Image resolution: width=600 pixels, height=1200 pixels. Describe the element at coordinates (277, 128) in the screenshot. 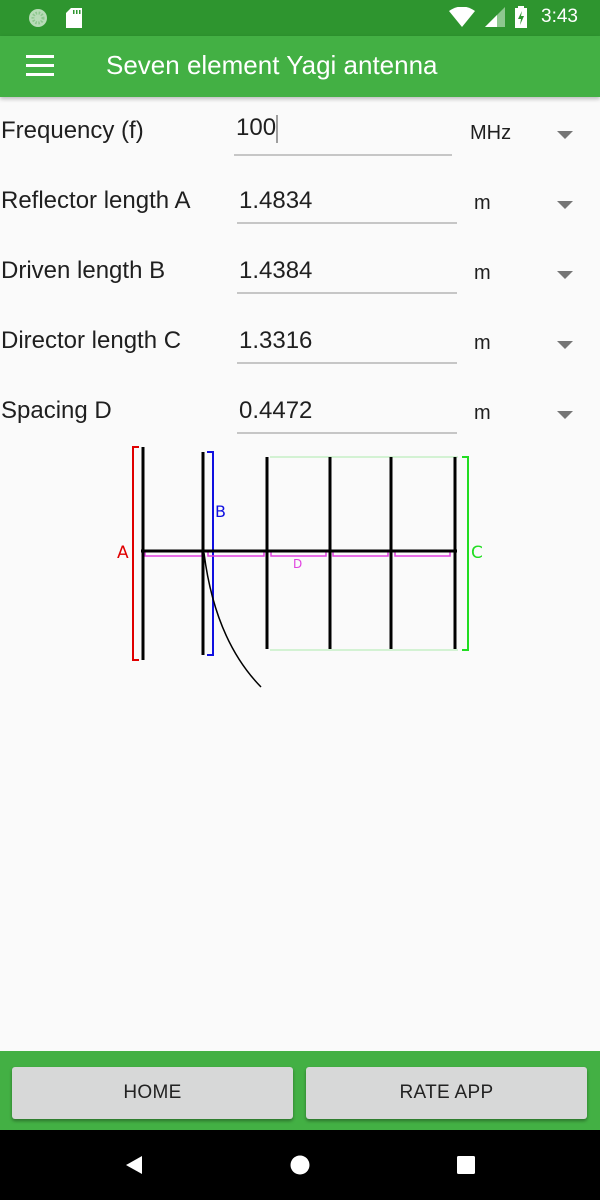

I see `text-cursor` at that location.